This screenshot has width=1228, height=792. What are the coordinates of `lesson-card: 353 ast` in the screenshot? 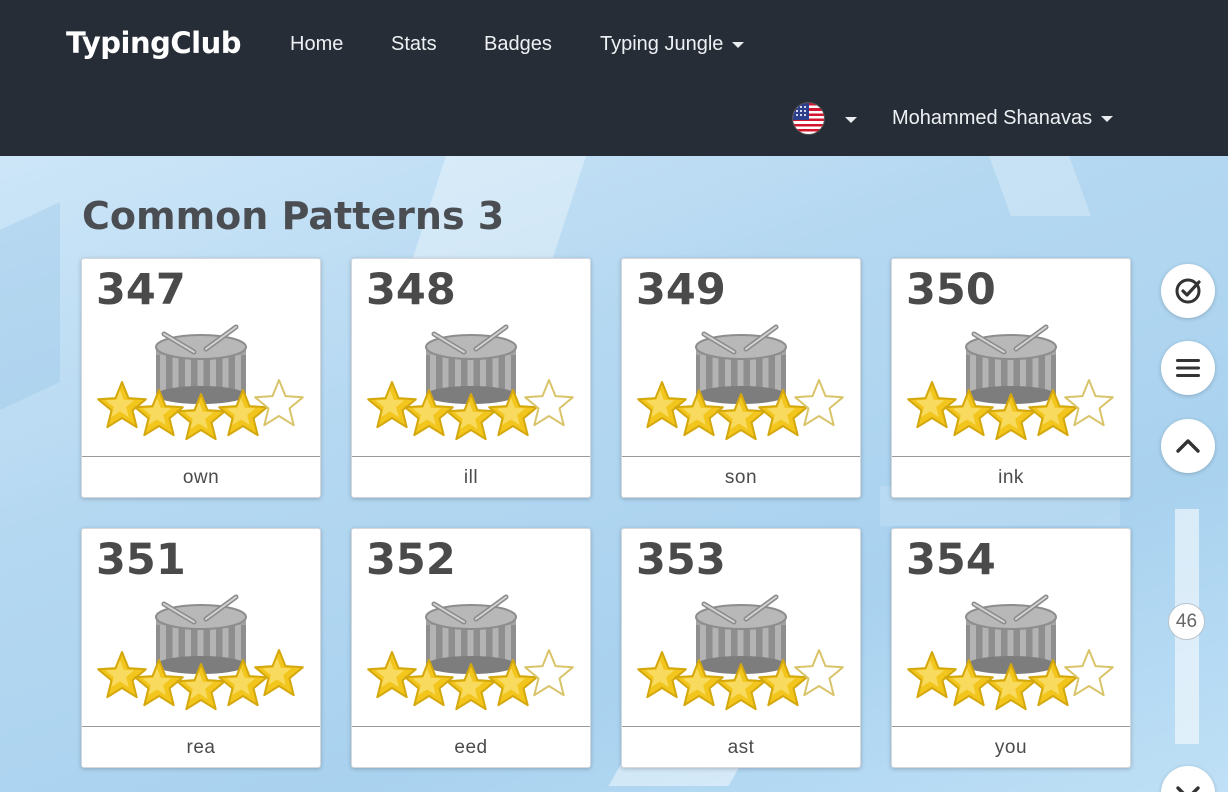 It's located at (741, 648).